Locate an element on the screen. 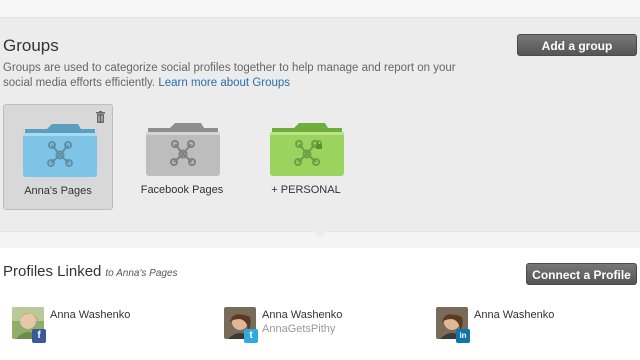 Image resolution: width=640 pixels, height=360 pixels. group-folder-facebook-pages: Facebook Pages is located at coordinates (182, 157).